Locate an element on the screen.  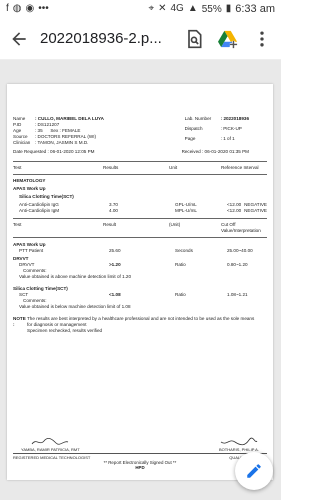
date-requested: Date Requested : 06-01-2020 12:05 PM is located at coordinates (53, 152).